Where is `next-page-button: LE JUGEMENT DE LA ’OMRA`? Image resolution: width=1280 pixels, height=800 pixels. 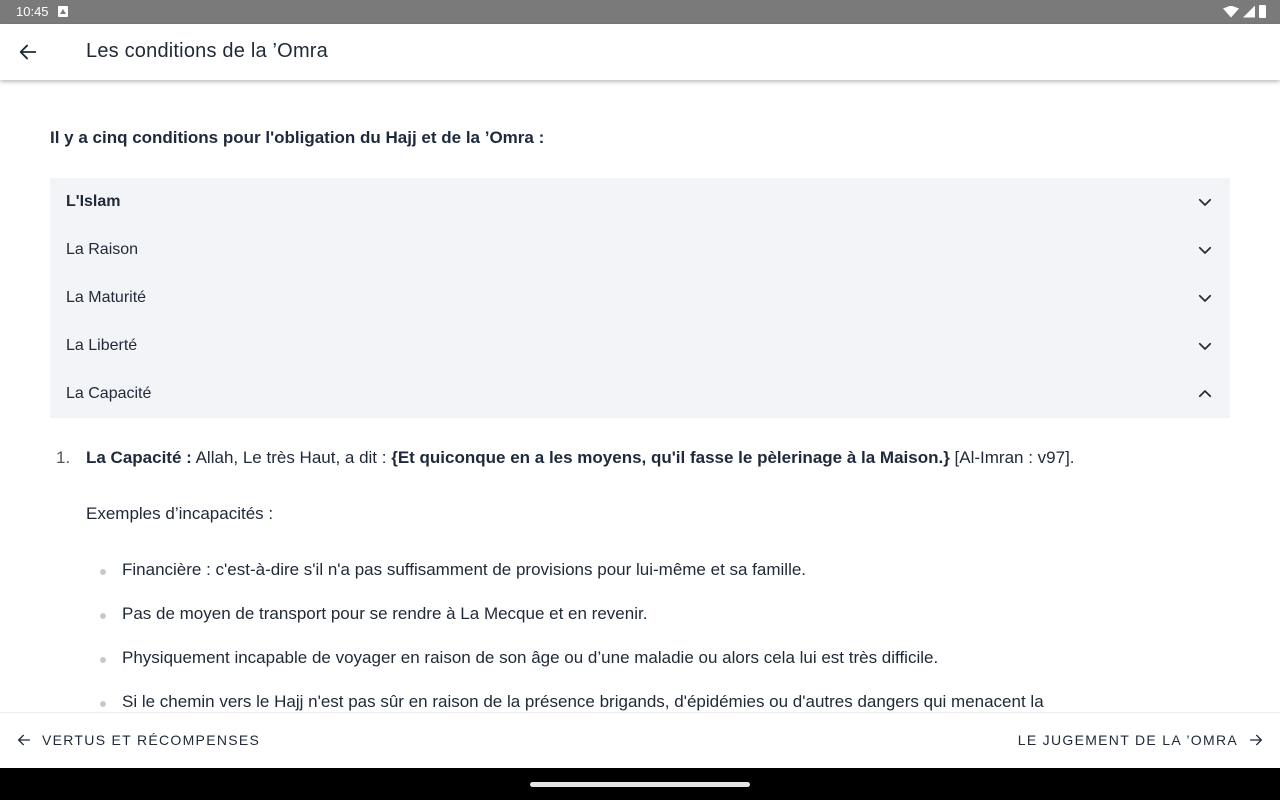 next-page-button: LE JUGEMENT DE LA ’OMRA is located at coordinates (1141, 740).